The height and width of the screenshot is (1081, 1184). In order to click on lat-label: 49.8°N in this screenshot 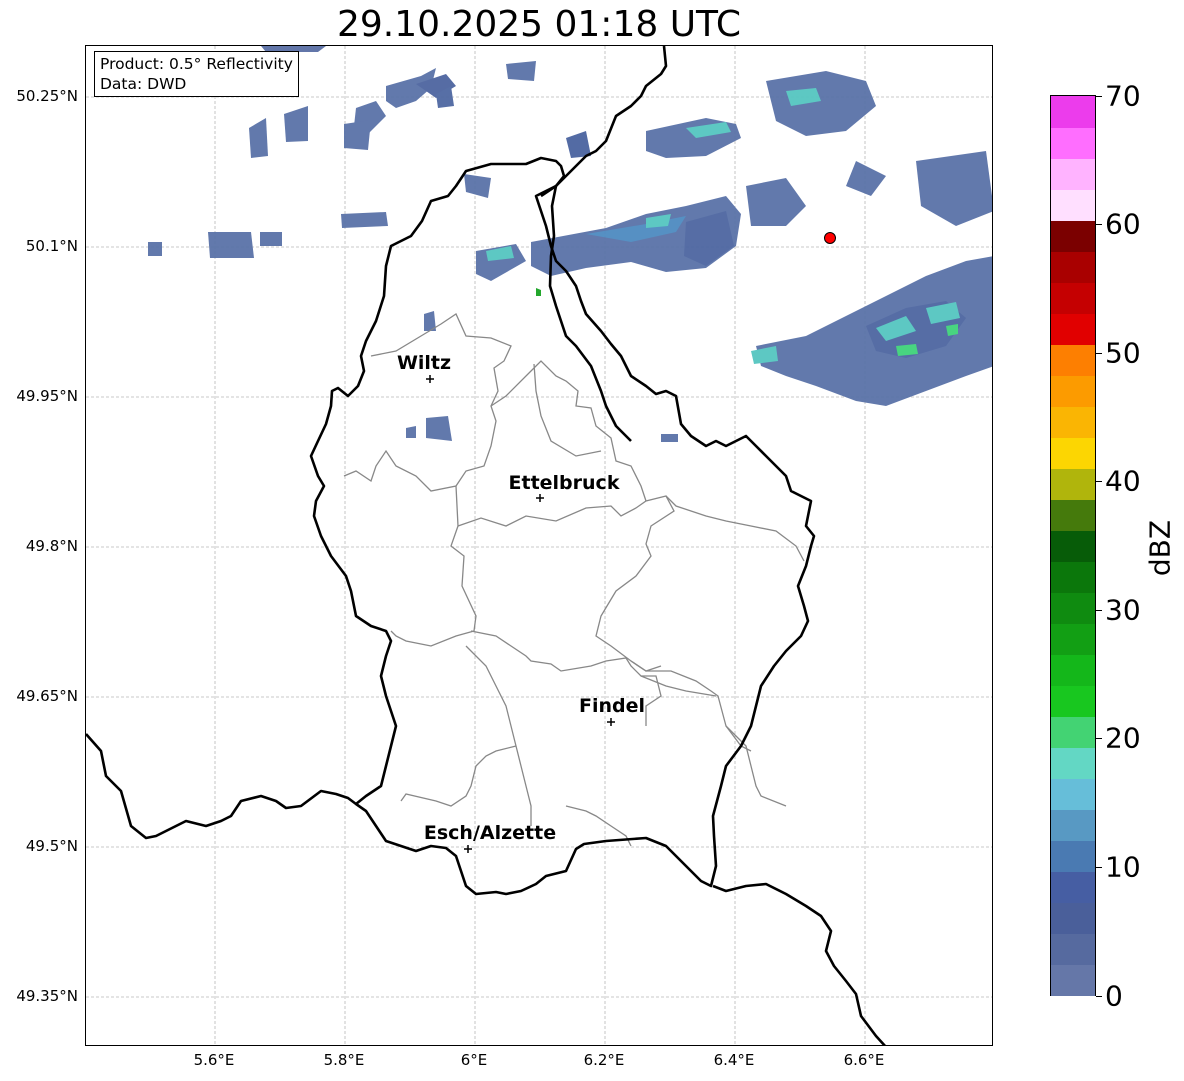, I will do `click(51, 546)`.